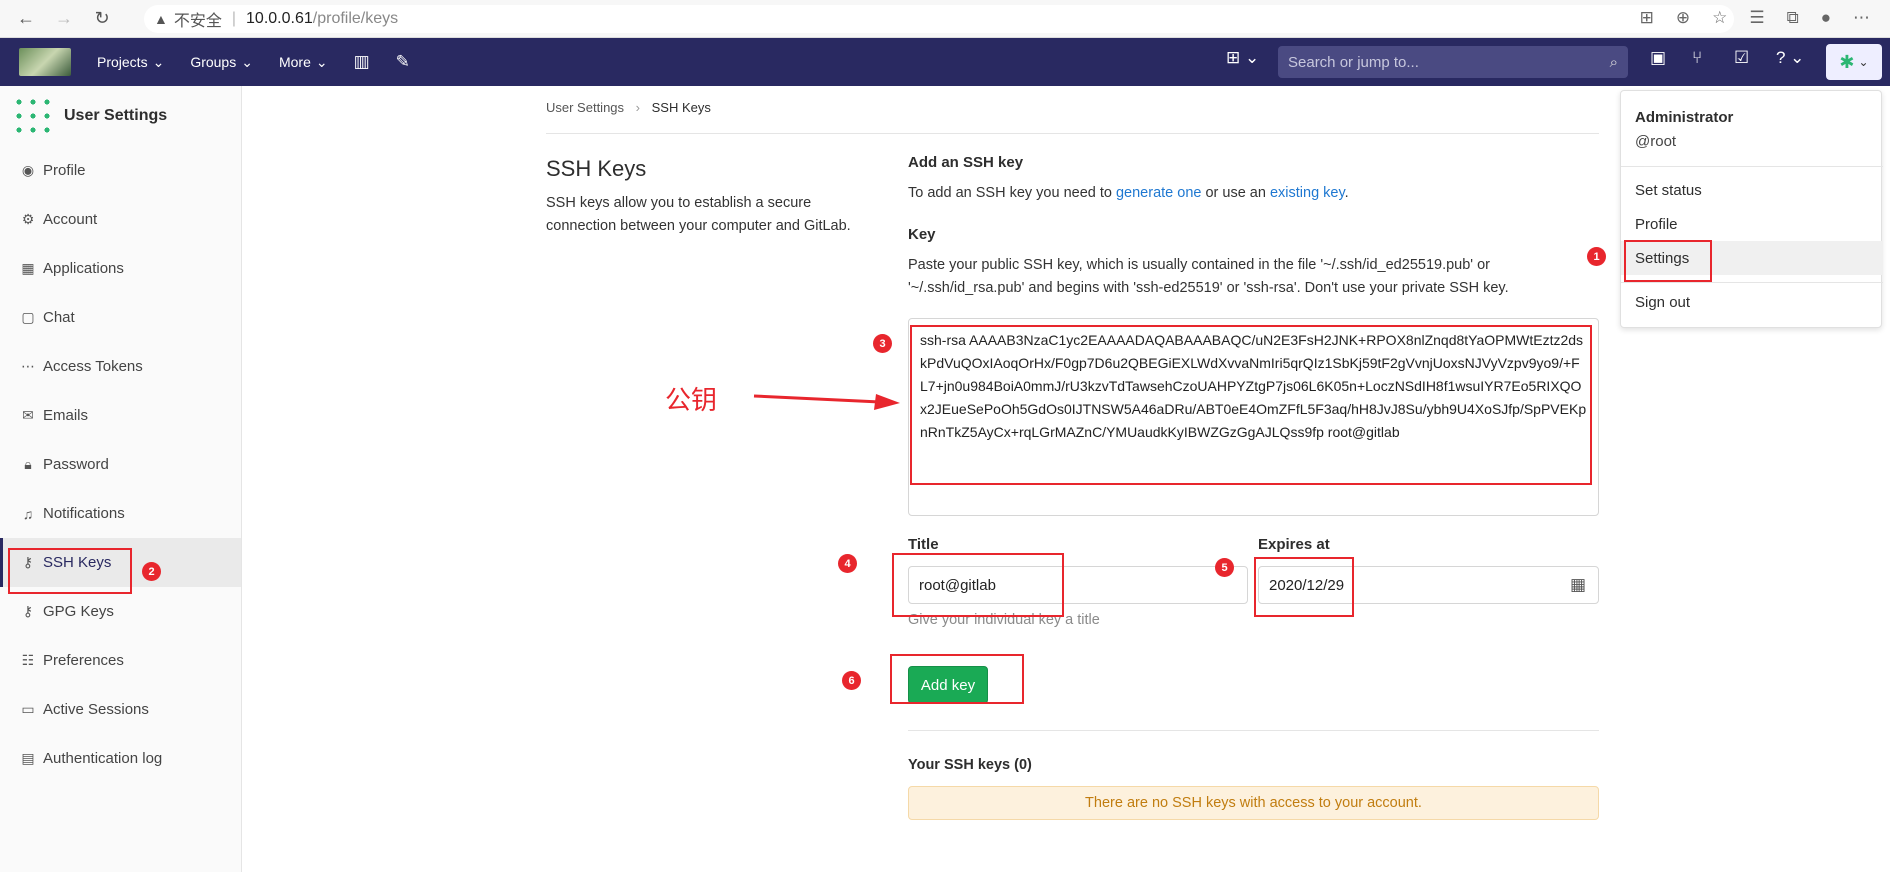 The image size is (1890, 872). I want to click on annotation-number-6: 6, so click(851, 680).